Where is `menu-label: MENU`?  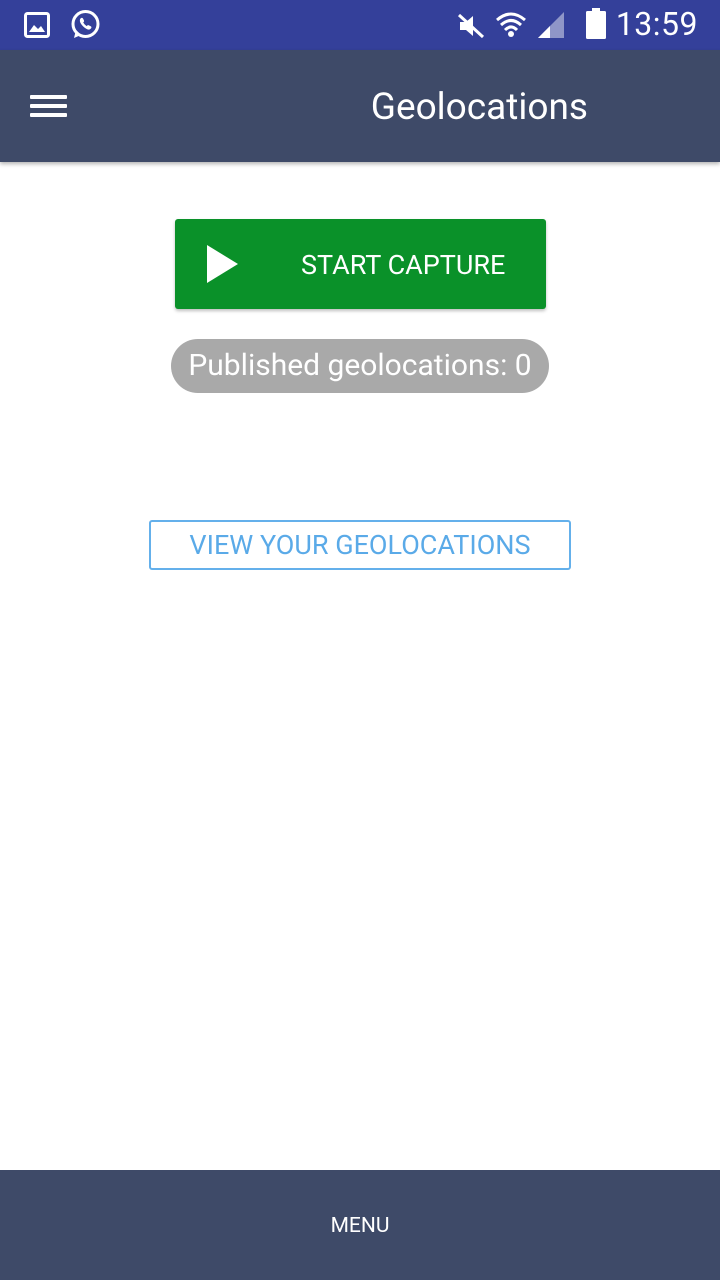
menu-label: MENU is located at coordinates (360, 1226).